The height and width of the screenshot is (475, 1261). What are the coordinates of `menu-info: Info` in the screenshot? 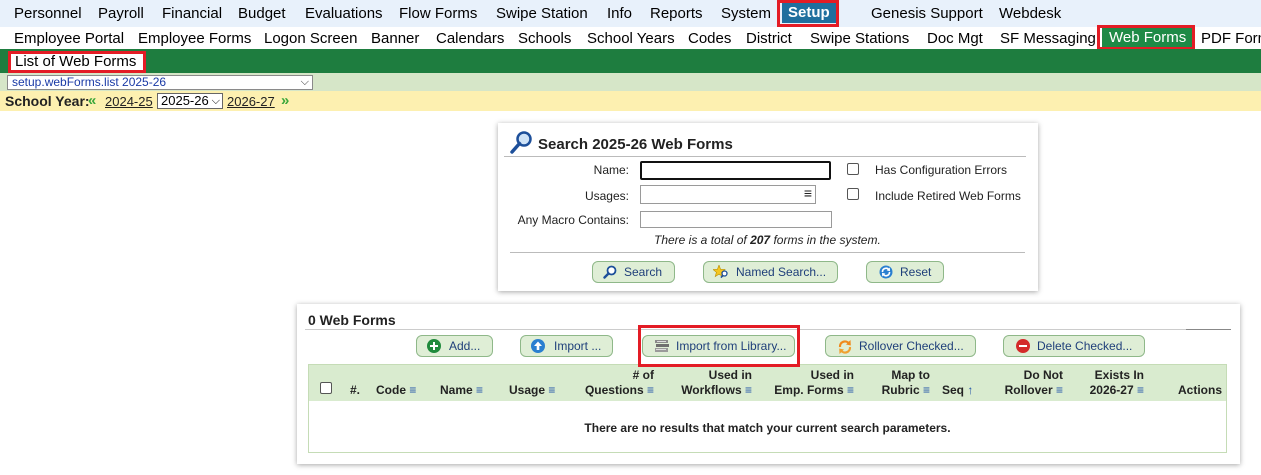 It's located at (619, 13).